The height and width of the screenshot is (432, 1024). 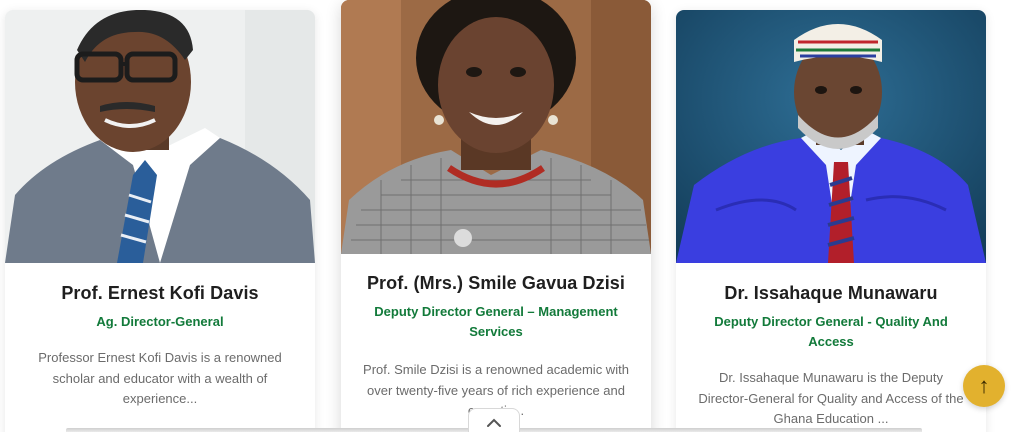 I want to click on collapse-toggle-button, so click(x=494, y=420).